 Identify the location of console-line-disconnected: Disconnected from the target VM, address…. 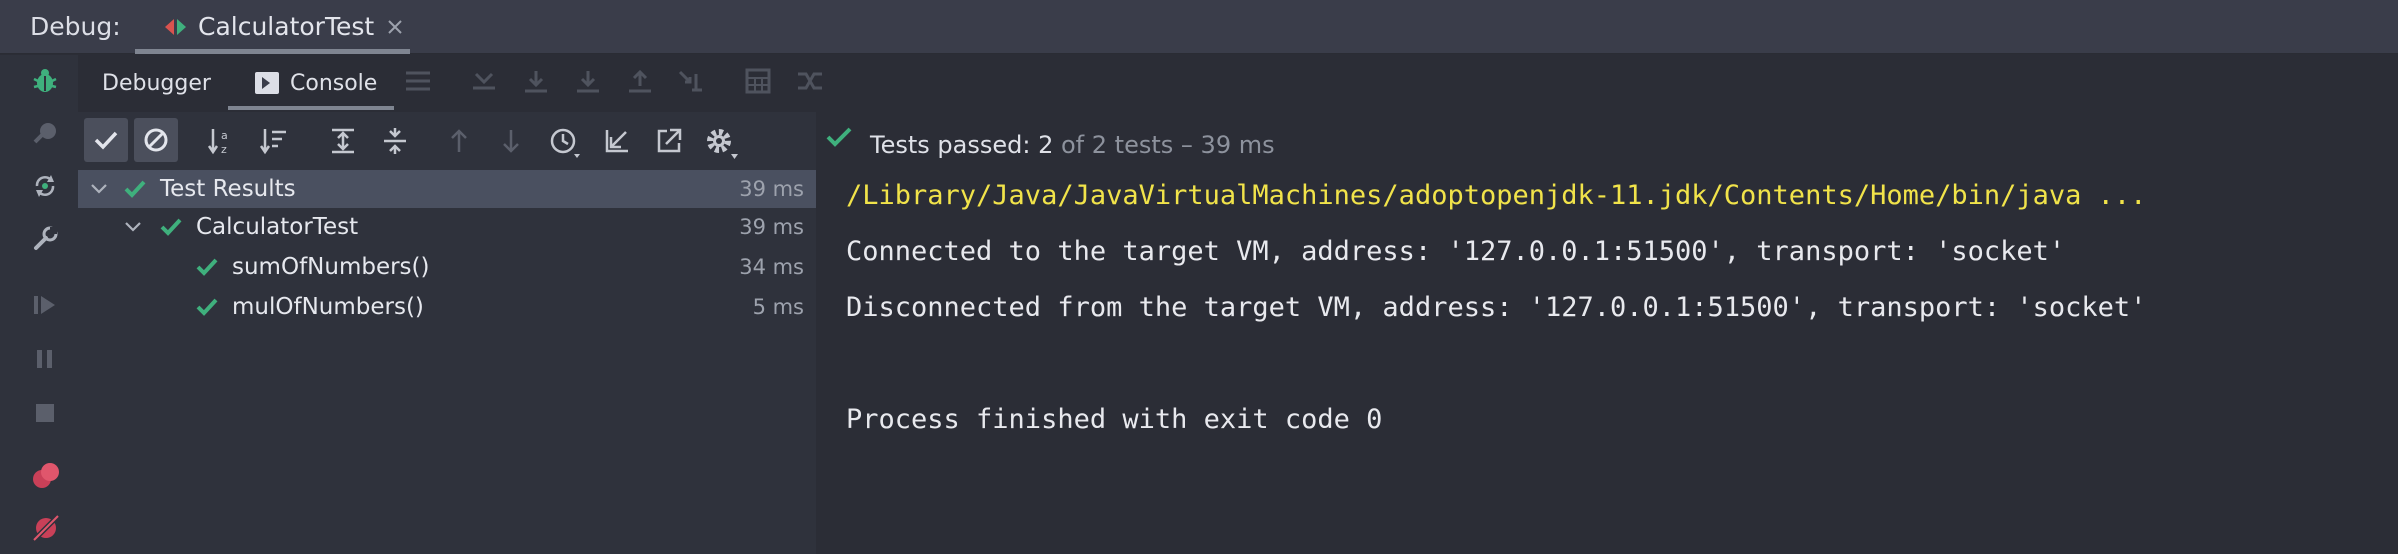
(1496, 307).